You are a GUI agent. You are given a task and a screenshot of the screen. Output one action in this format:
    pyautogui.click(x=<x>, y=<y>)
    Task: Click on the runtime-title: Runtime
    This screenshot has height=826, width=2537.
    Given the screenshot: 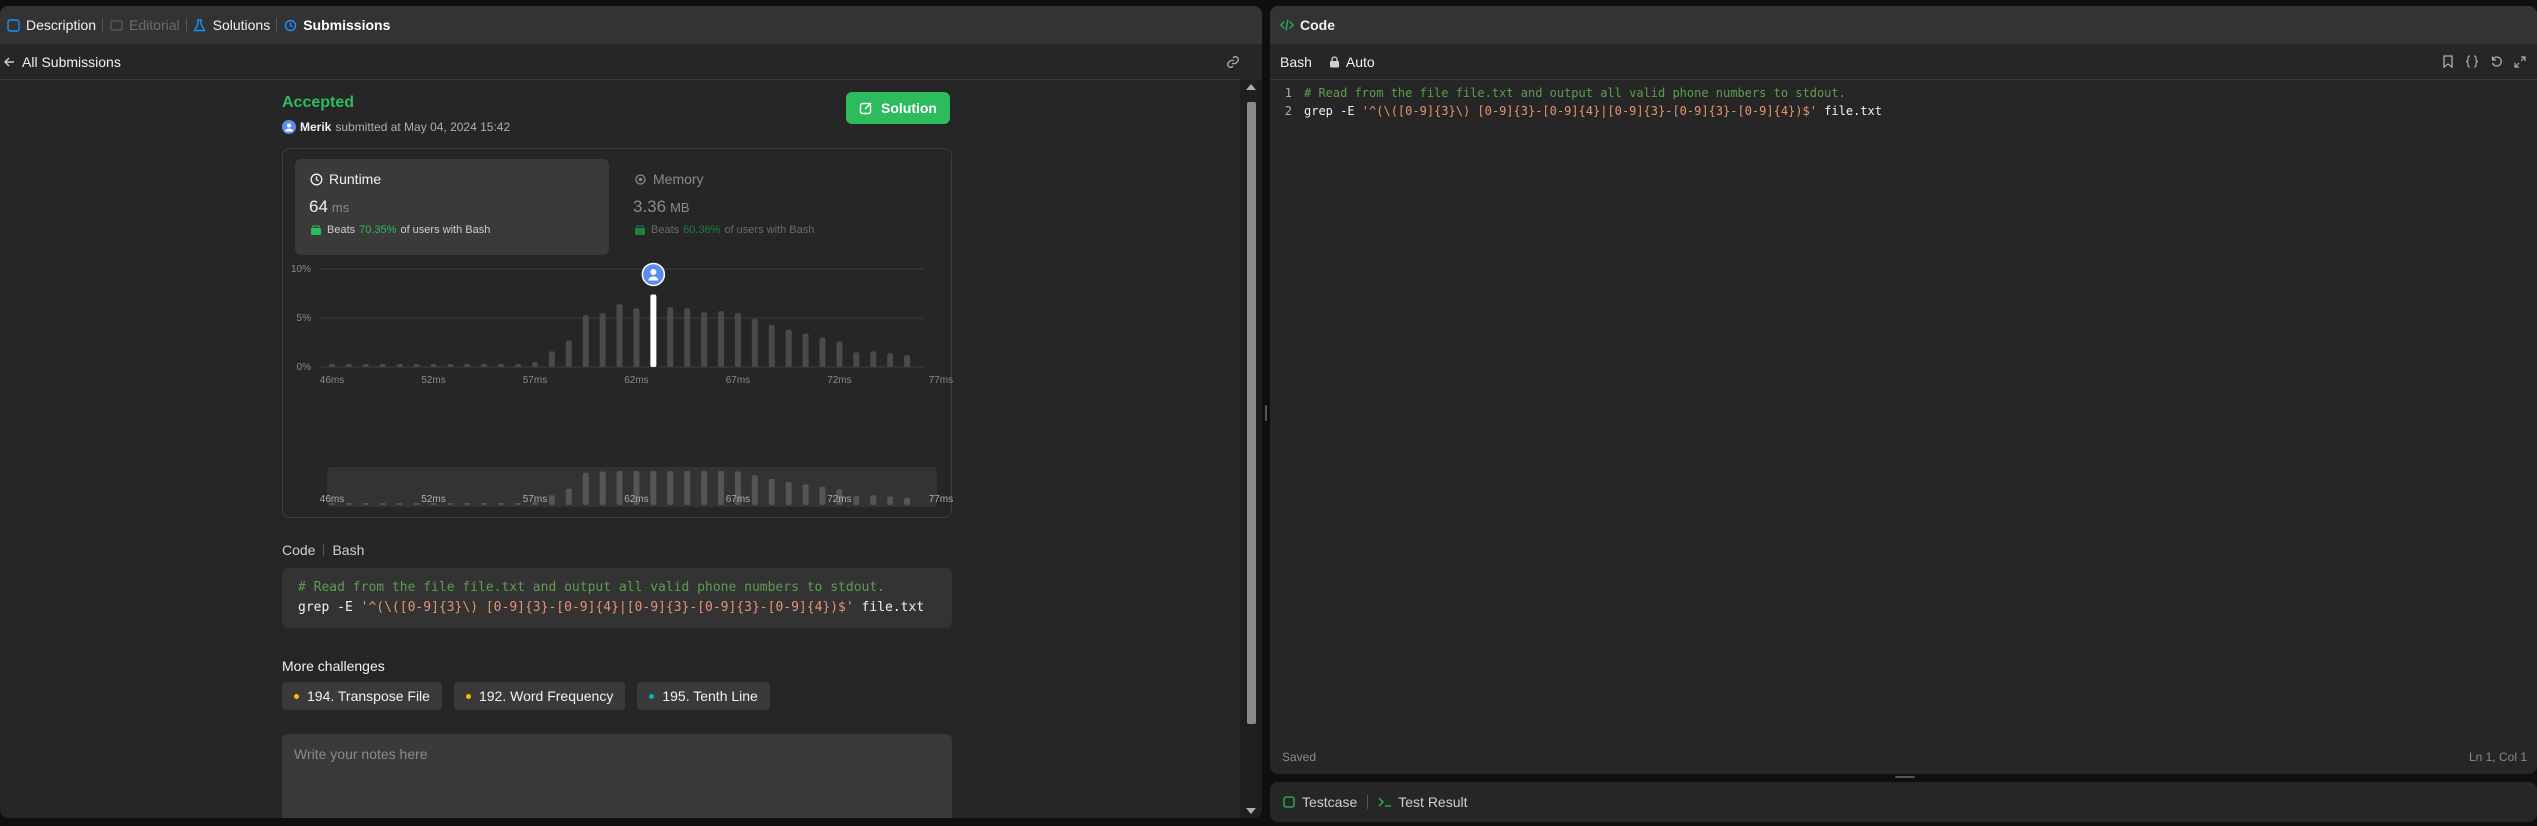 What is the action you would take?
    pyautogui.click(x=355, y=179)
    